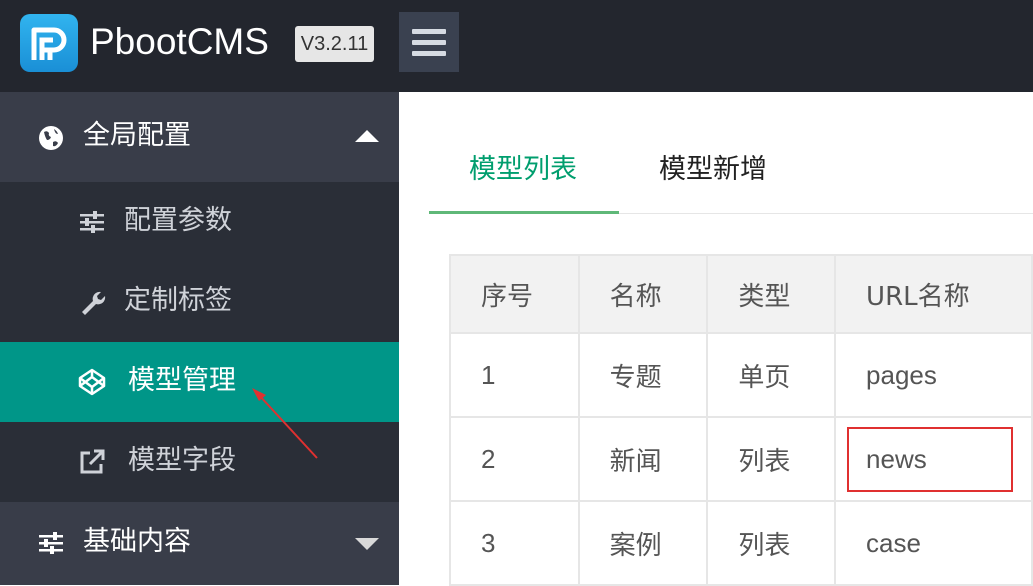 The width and height of the screenshot is (1033, 586). I want to click on codepen-icon, so click(92, 382).